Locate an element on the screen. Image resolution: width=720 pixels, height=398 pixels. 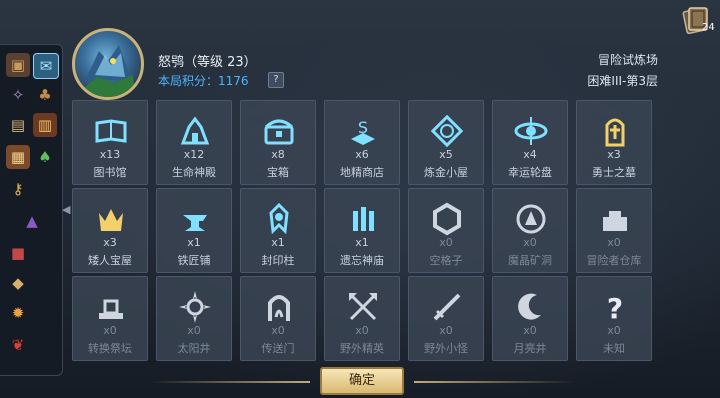
location-tile: x0 传送门 is located at coordinates (278, 318).